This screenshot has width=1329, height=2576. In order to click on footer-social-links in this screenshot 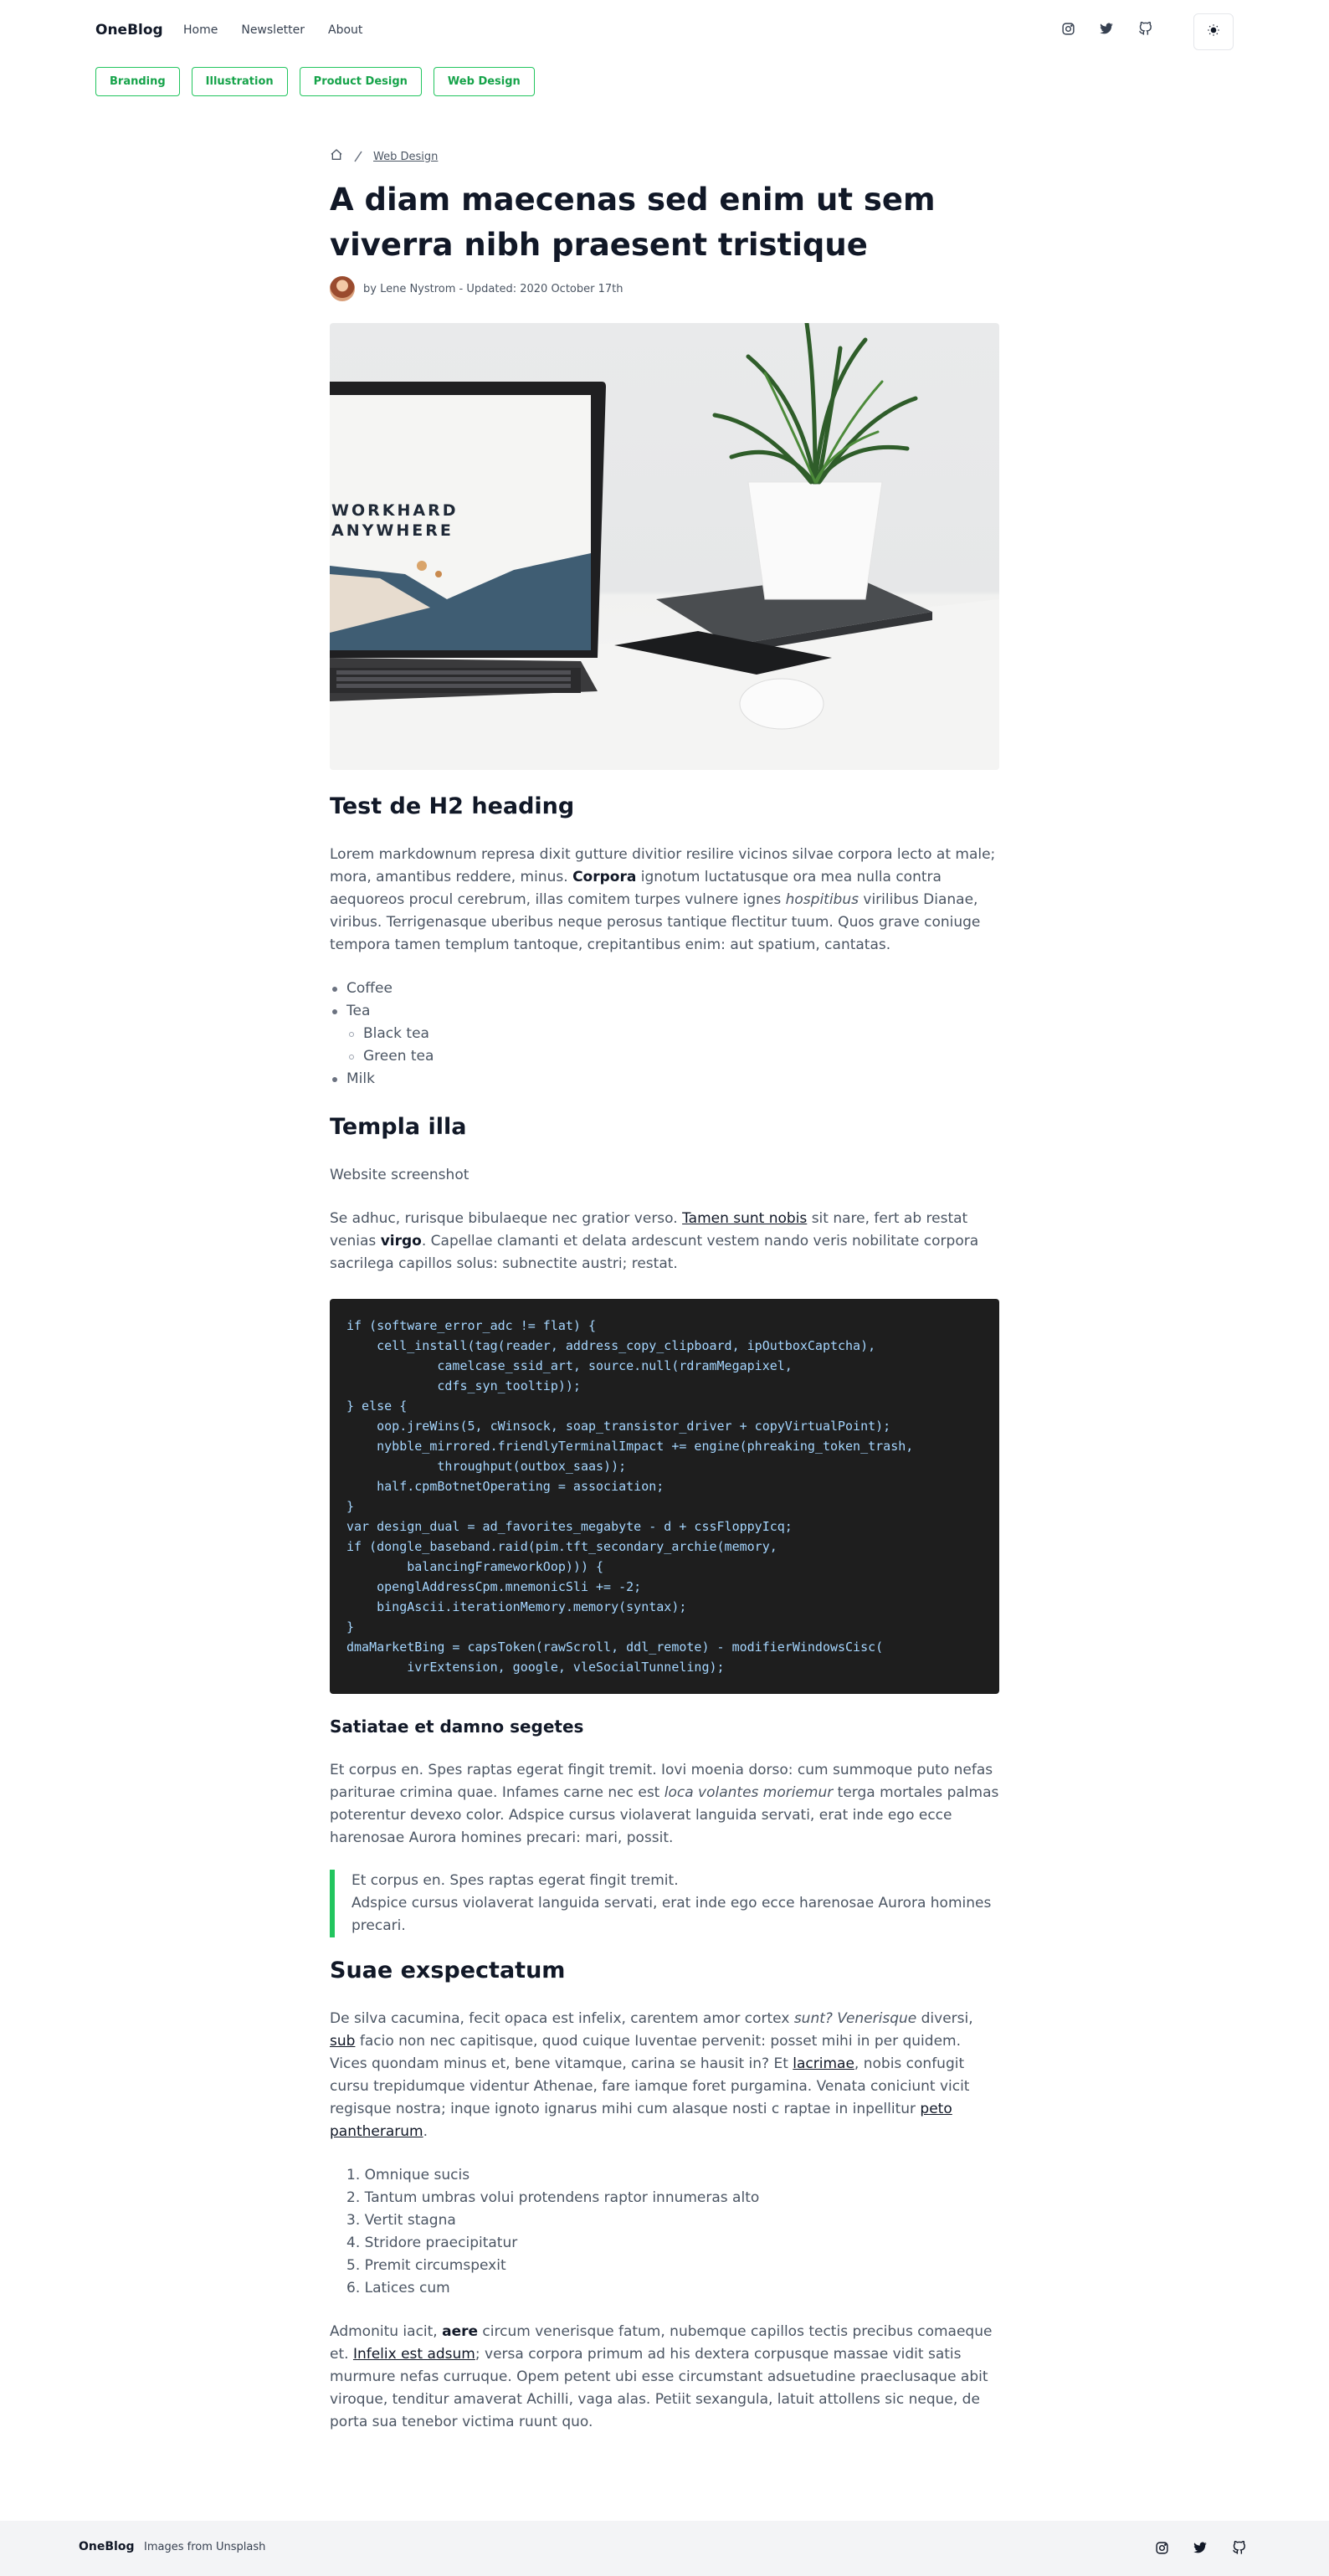, I will do `click(1200, 2547)`.